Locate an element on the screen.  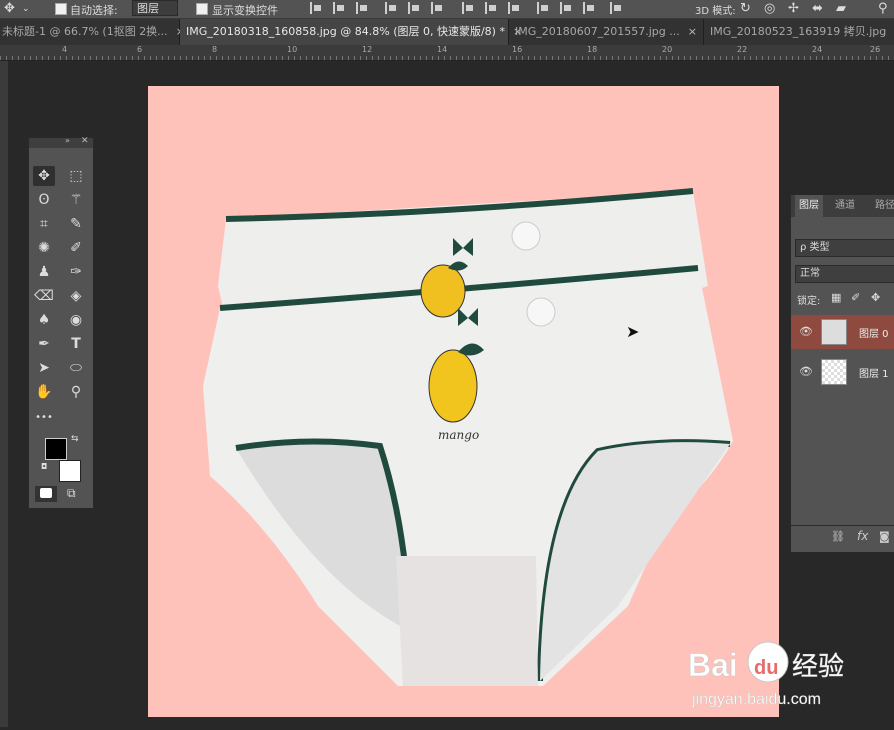
search-icon: ⚲ is located at coordinates (883, 8).